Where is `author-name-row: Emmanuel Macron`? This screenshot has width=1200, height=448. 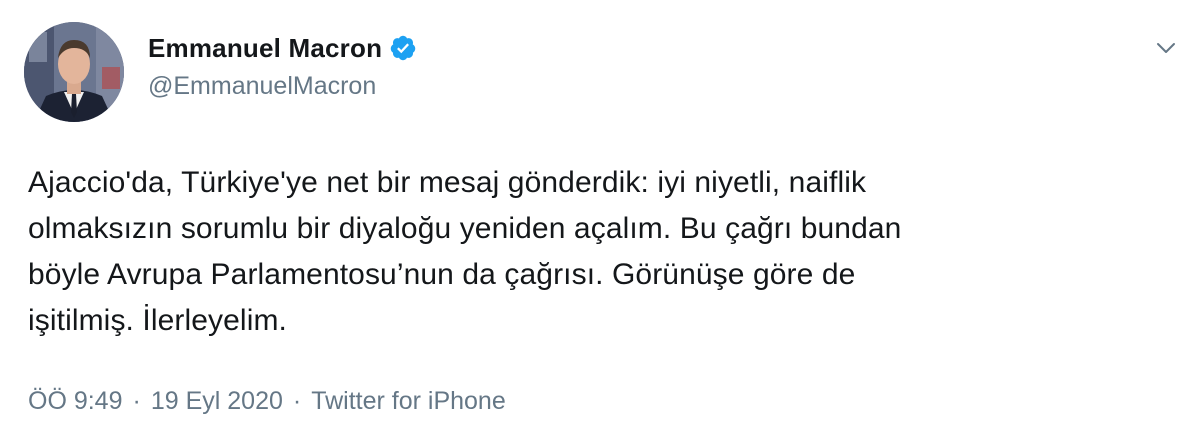
author-name-row: Emmanuel Macron is located at coordinates (282, 48).